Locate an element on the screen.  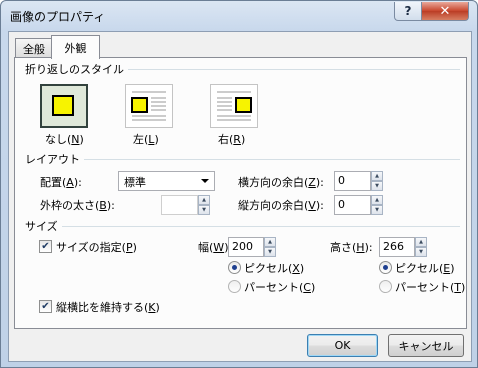
wrap-none-label: なし(N) is located at coordinates (64, 139).